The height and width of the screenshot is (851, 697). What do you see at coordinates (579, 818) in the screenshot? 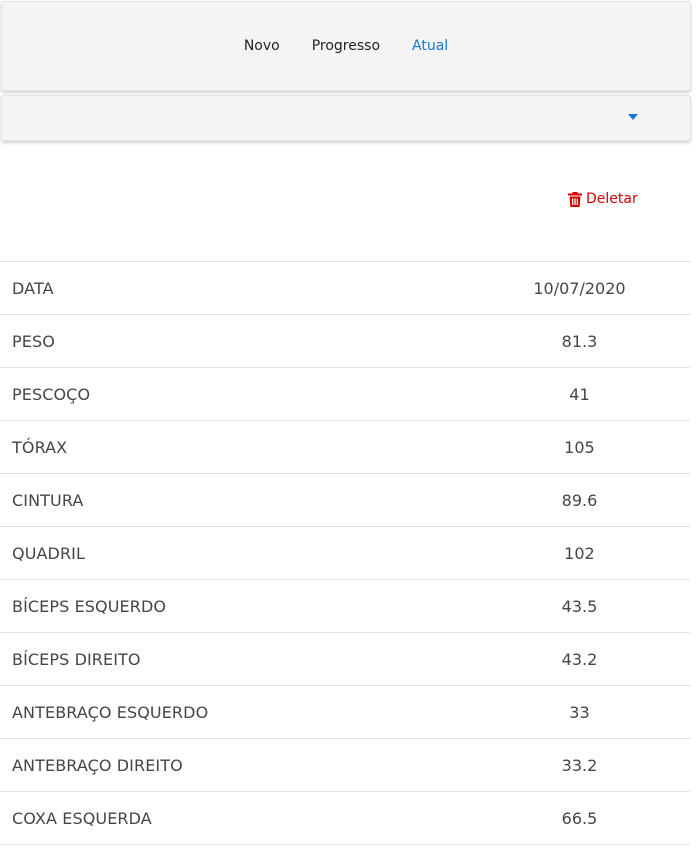
I see `row-value: 66.5` at bounding box center [579, 818].